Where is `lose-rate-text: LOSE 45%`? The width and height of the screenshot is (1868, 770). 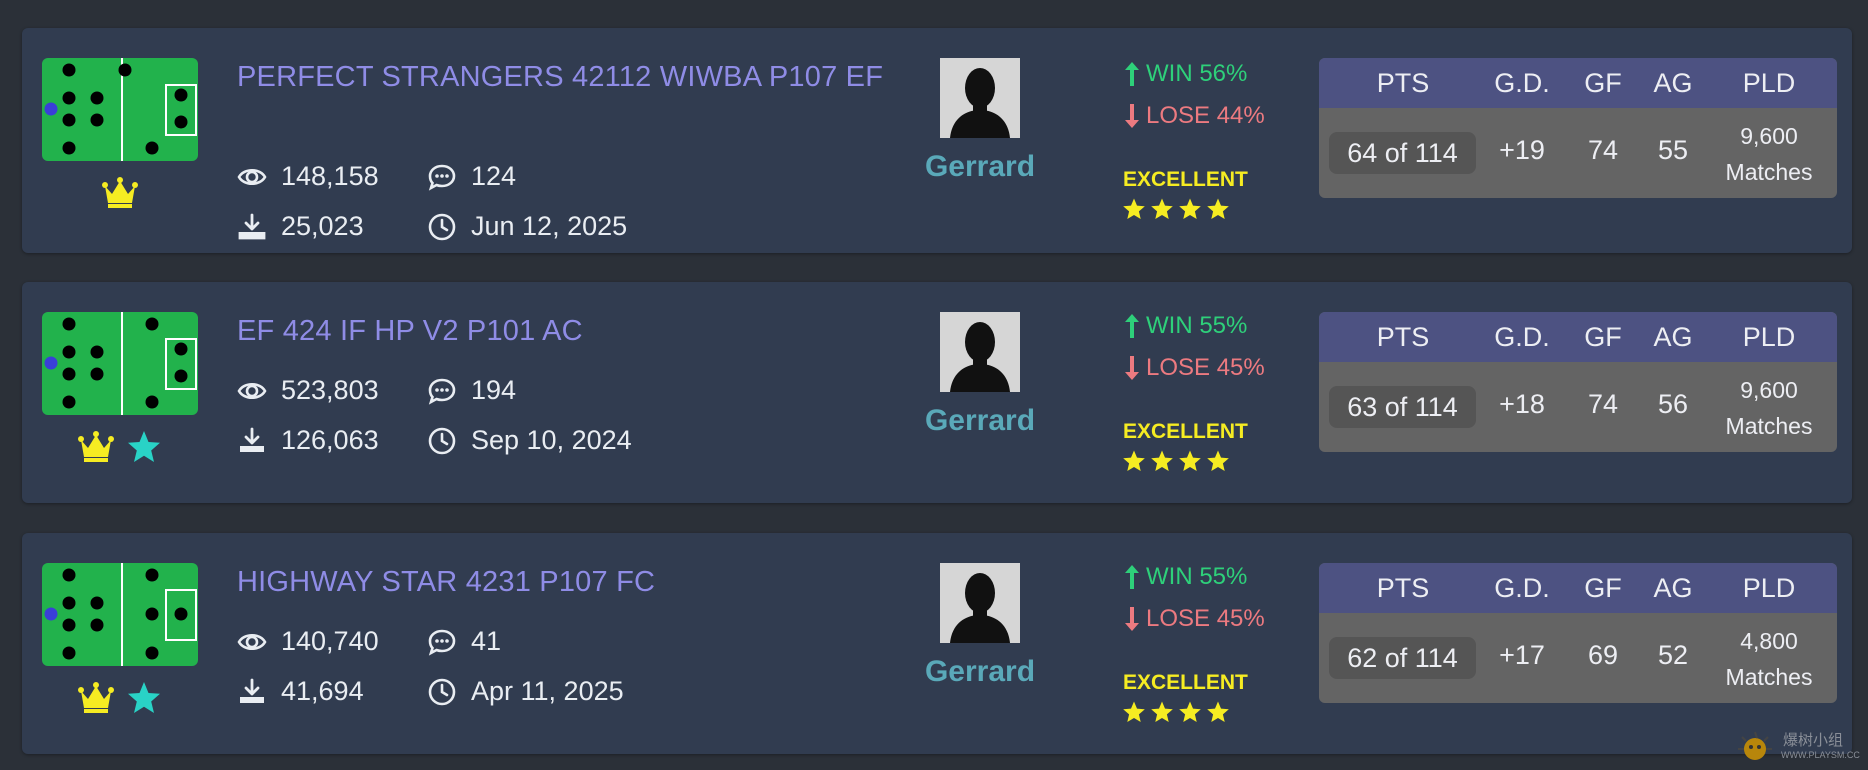
lose-rate-text: LOSE 45% is located at coordinates (1205, 367).